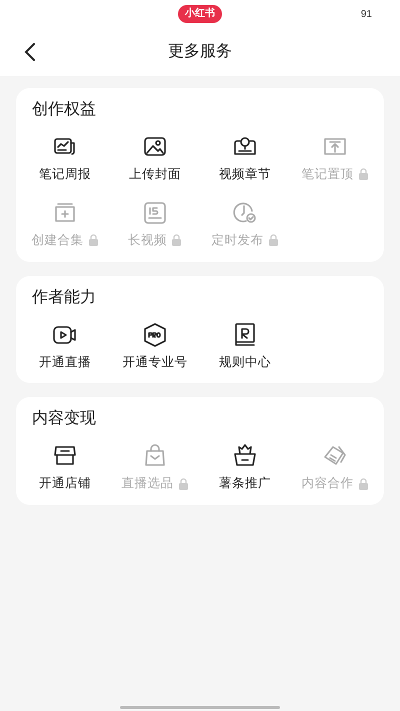 The width and height of the screenshot is (400, 711). Describe the element at coordinates (64, 298) in the screenshot. I see `section-title: 作者能力` at that location.